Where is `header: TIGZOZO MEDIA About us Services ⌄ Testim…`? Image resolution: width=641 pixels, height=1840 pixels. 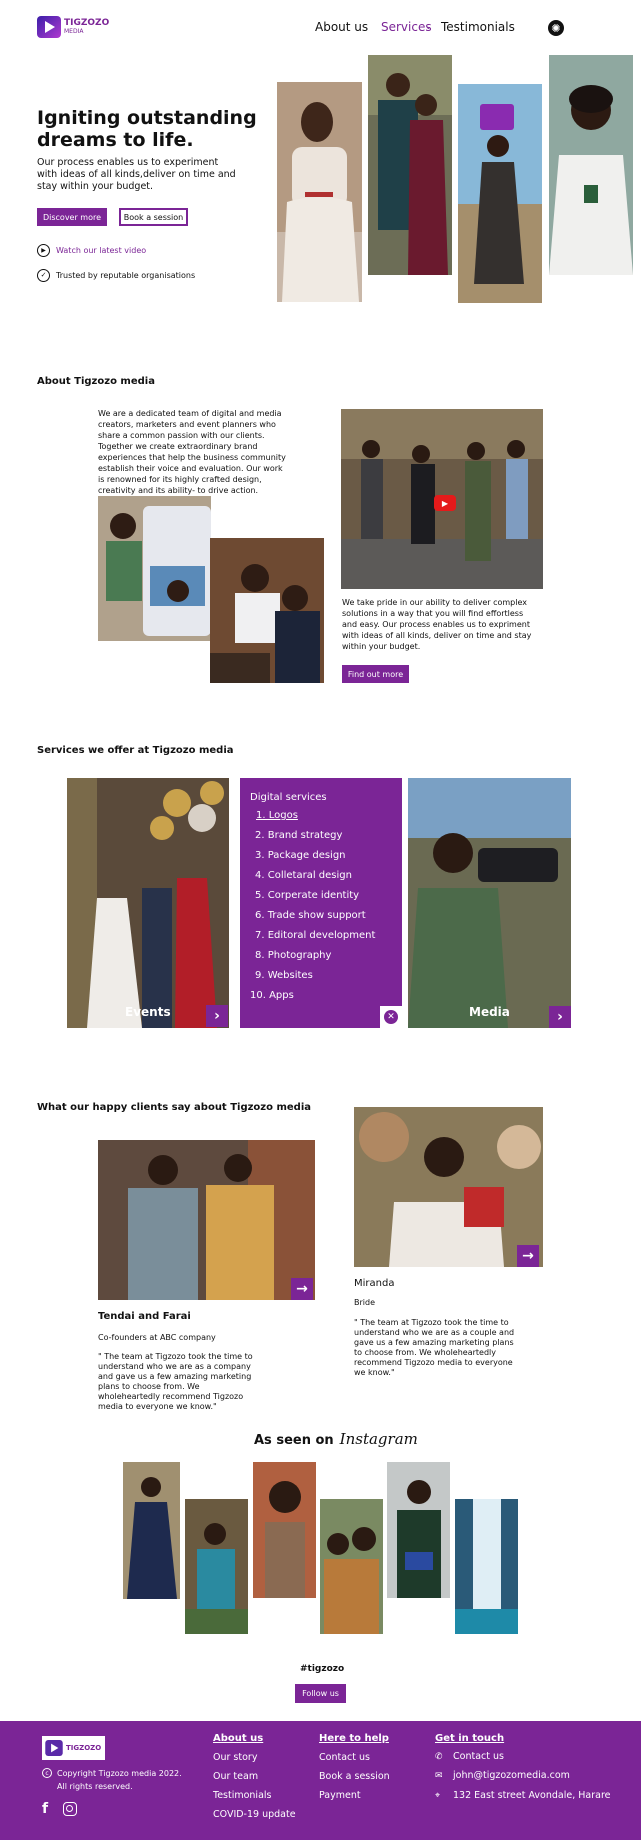 header: TIGZOZO MEDIA About us Services ⌄ Testim… is located at coordinates (320, 27).